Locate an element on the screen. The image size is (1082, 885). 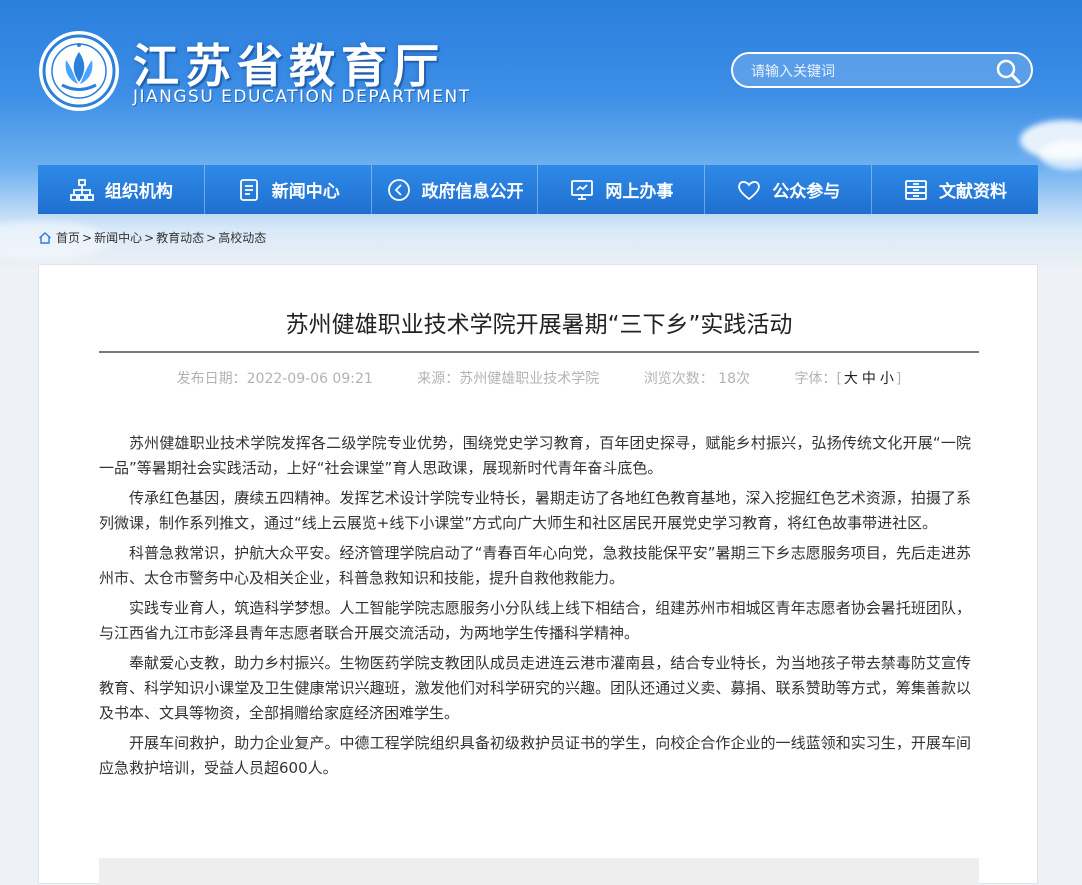
nav-label: 政府信息公开 is located at coordinates (472, 192).